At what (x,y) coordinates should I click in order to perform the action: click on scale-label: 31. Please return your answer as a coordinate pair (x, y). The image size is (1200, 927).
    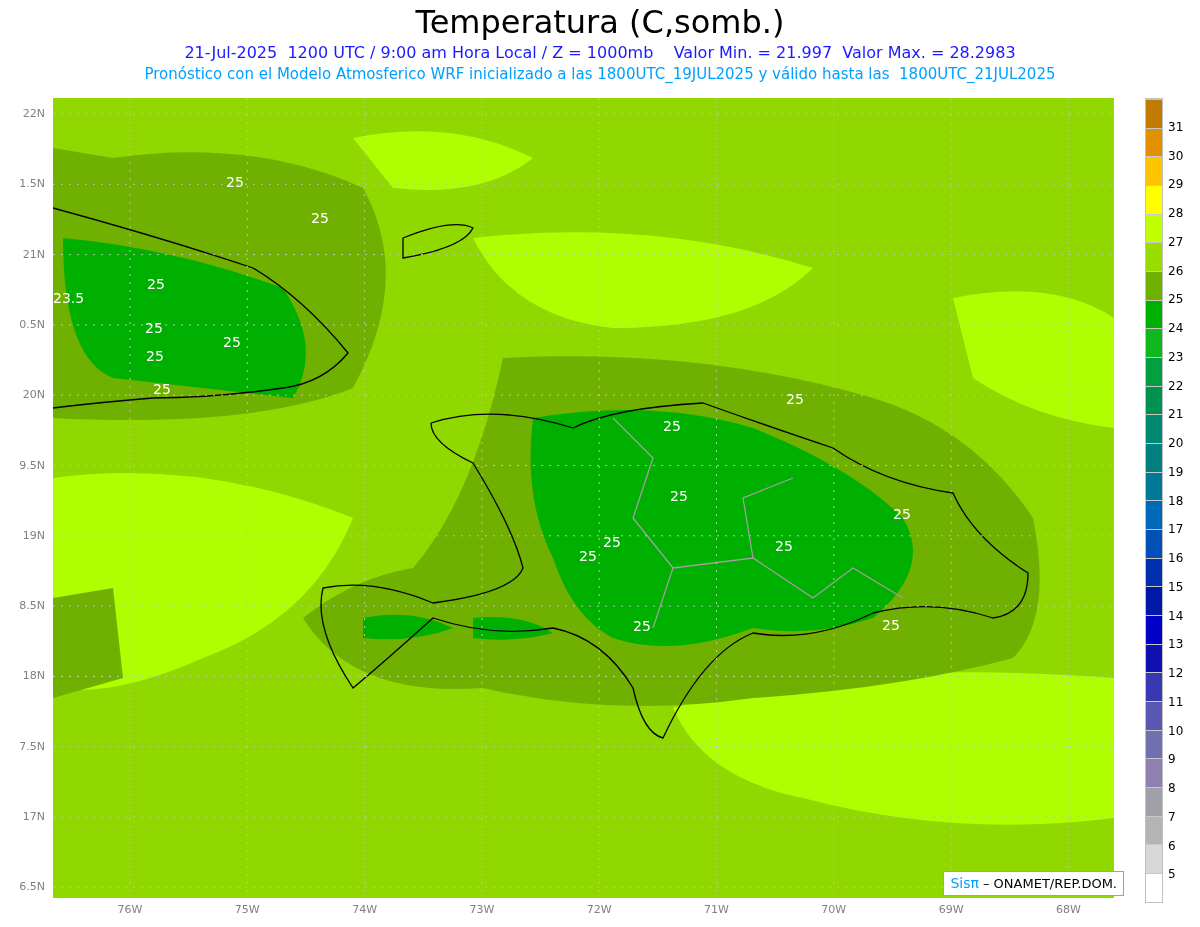
    Looking at the image, I should click on (1176, 126).